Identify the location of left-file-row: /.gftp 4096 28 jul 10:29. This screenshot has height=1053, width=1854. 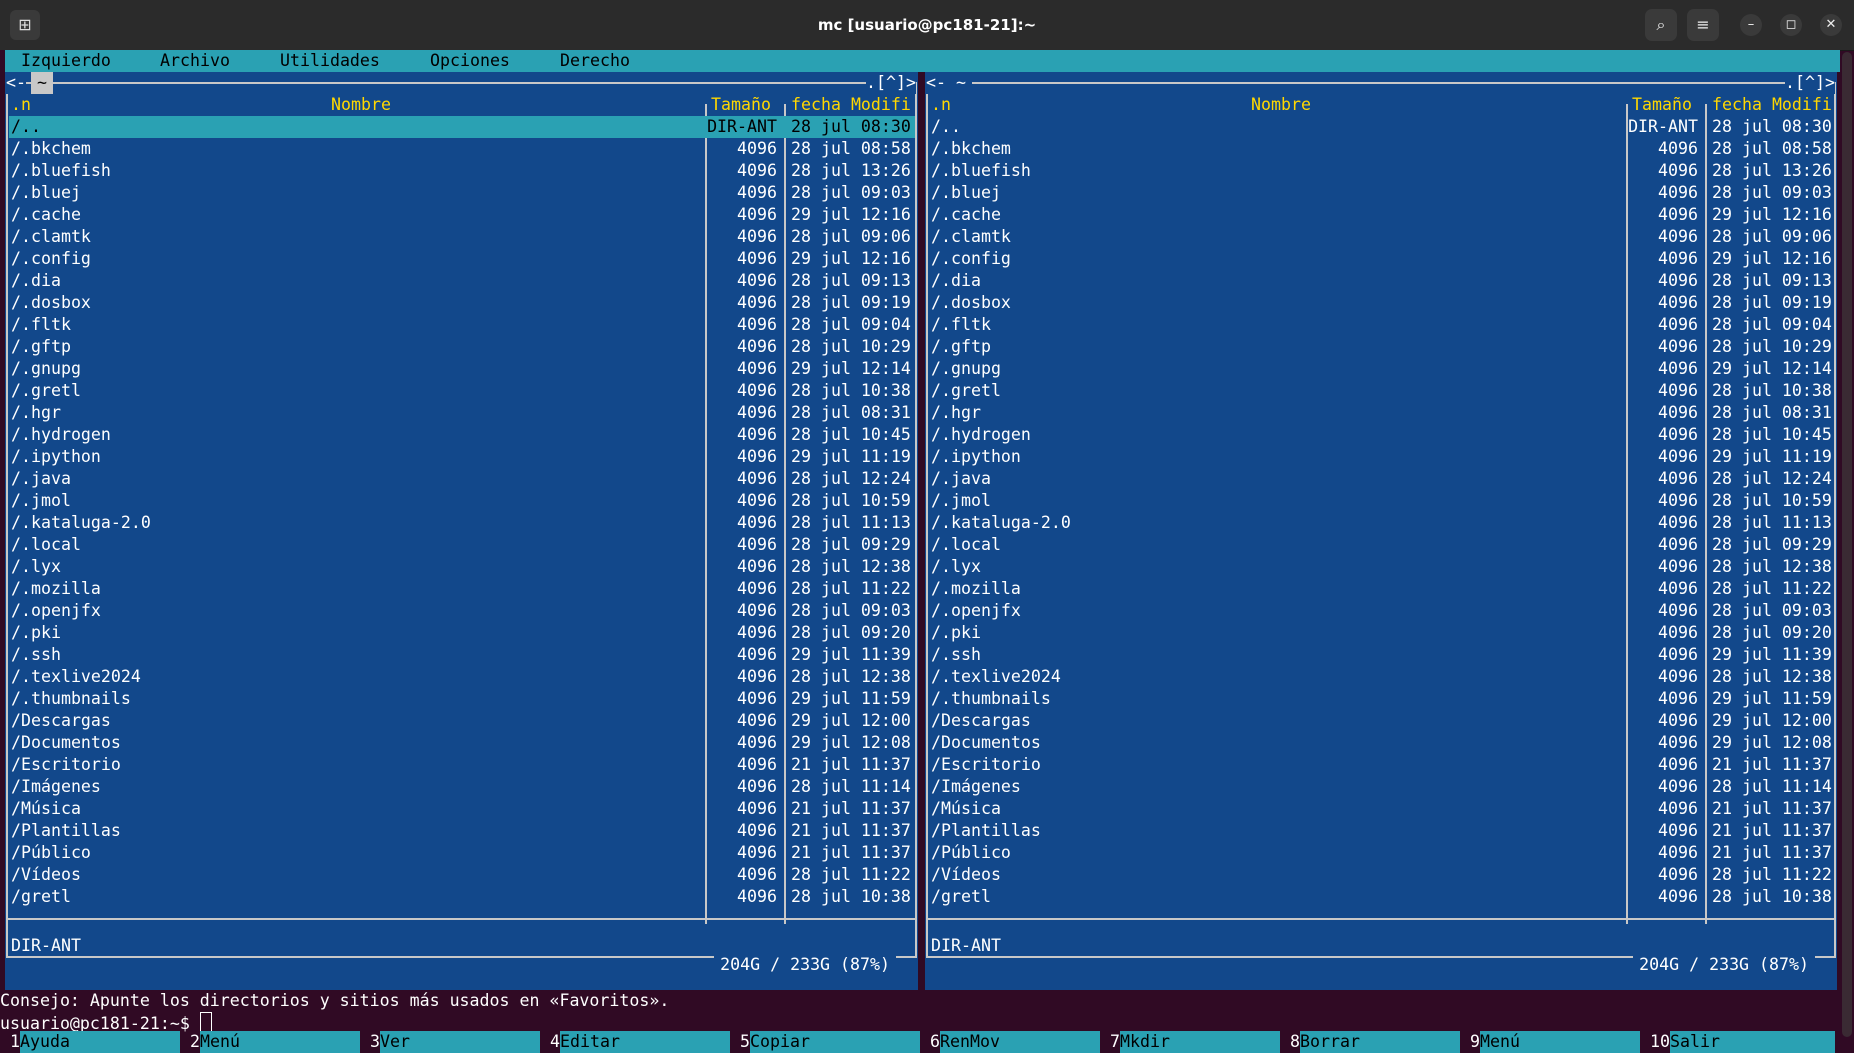
(462, 347).